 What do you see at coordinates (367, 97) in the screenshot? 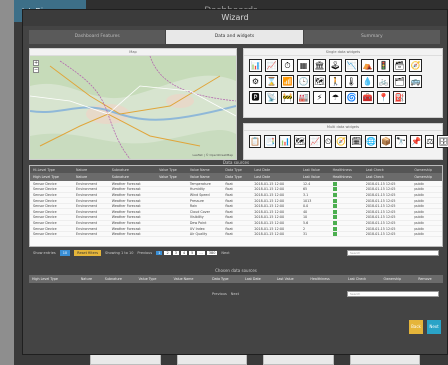
I see `widget-icon: 🧰` at bounding box center [367, 97].